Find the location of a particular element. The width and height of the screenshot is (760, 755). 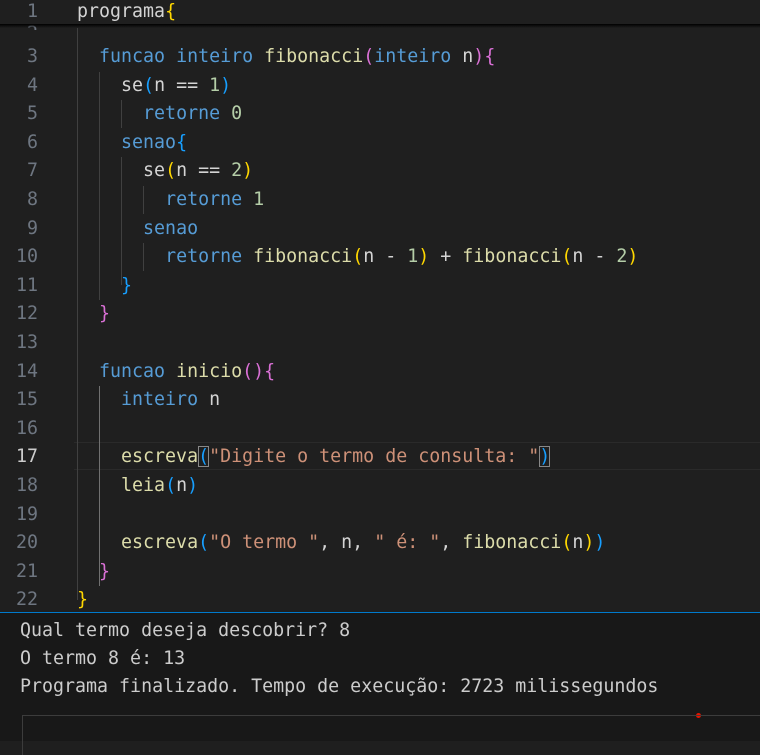

code-text: se(n == 1) is located at coordinates (154, 86).